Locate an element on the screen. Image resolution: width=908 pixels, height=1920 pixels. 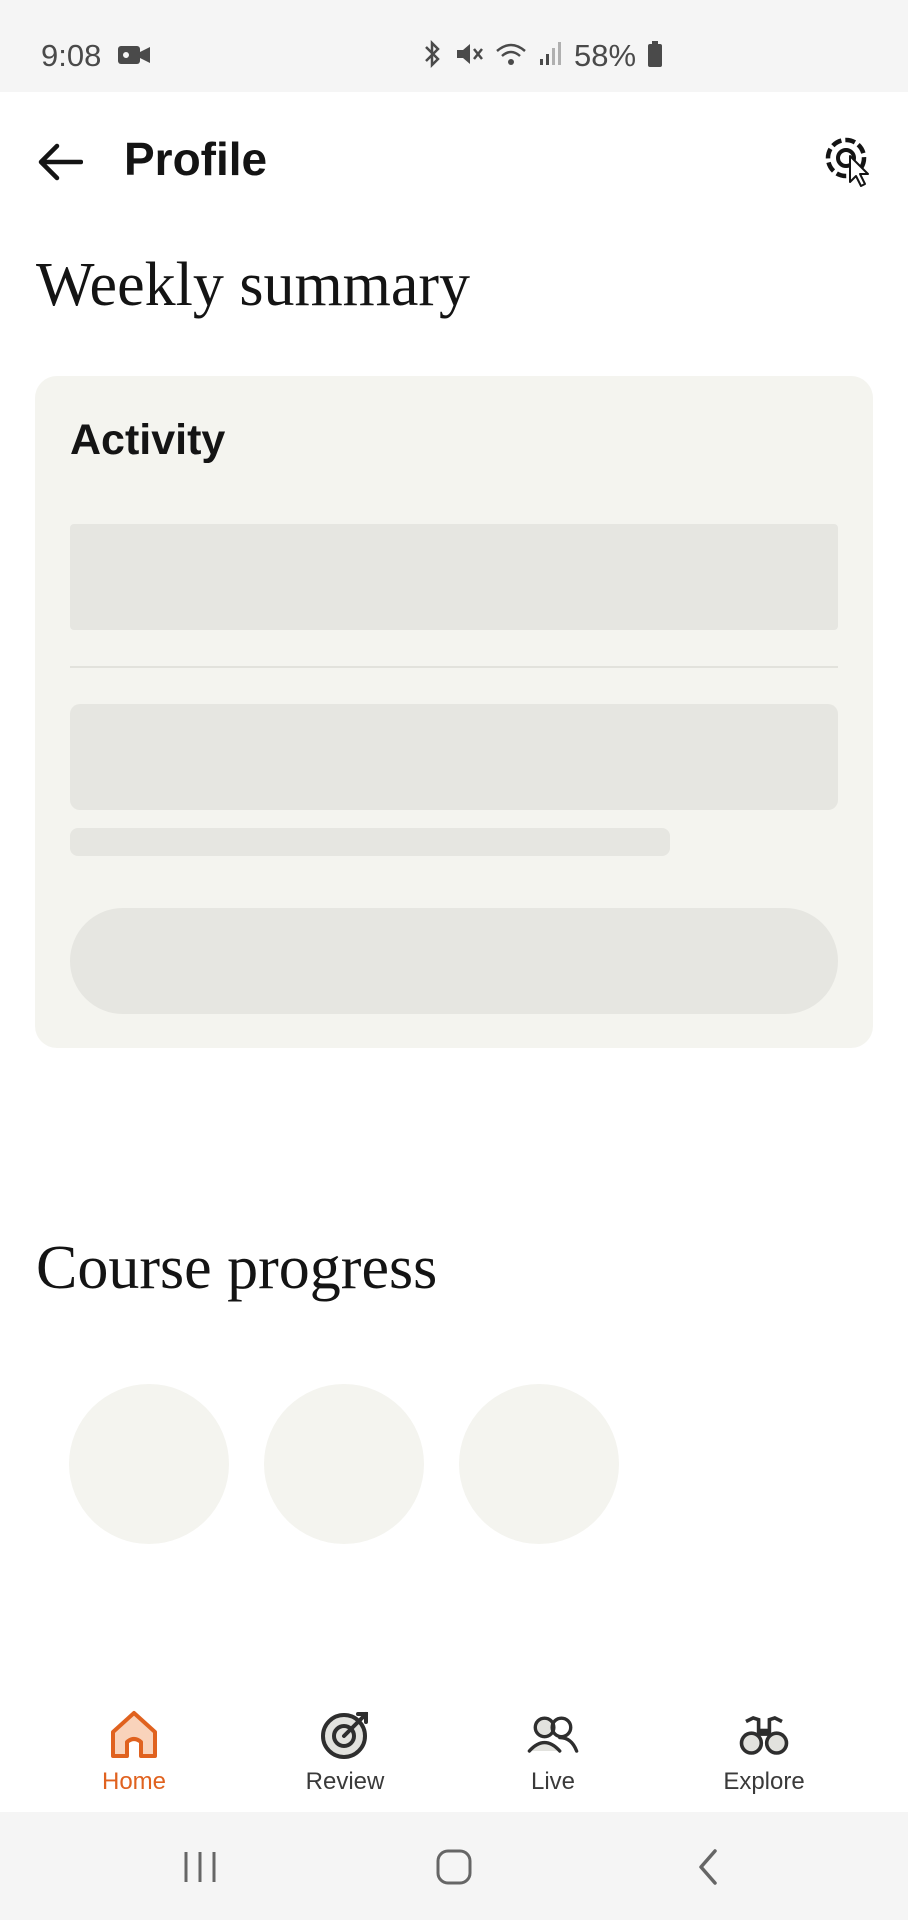
mute-icon is located at coordinates (469, 56).